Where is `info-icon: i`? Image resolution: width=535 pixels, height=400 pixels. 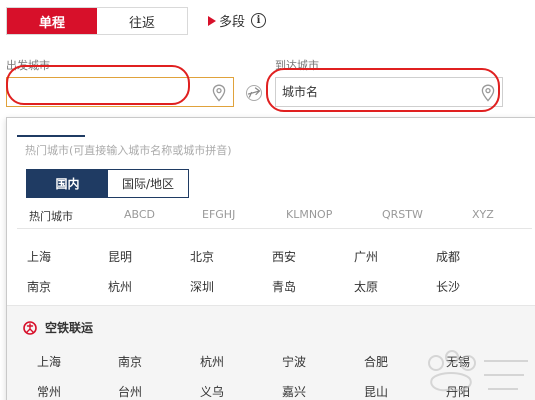
info-icon: i is located at coordinates (259, 20).